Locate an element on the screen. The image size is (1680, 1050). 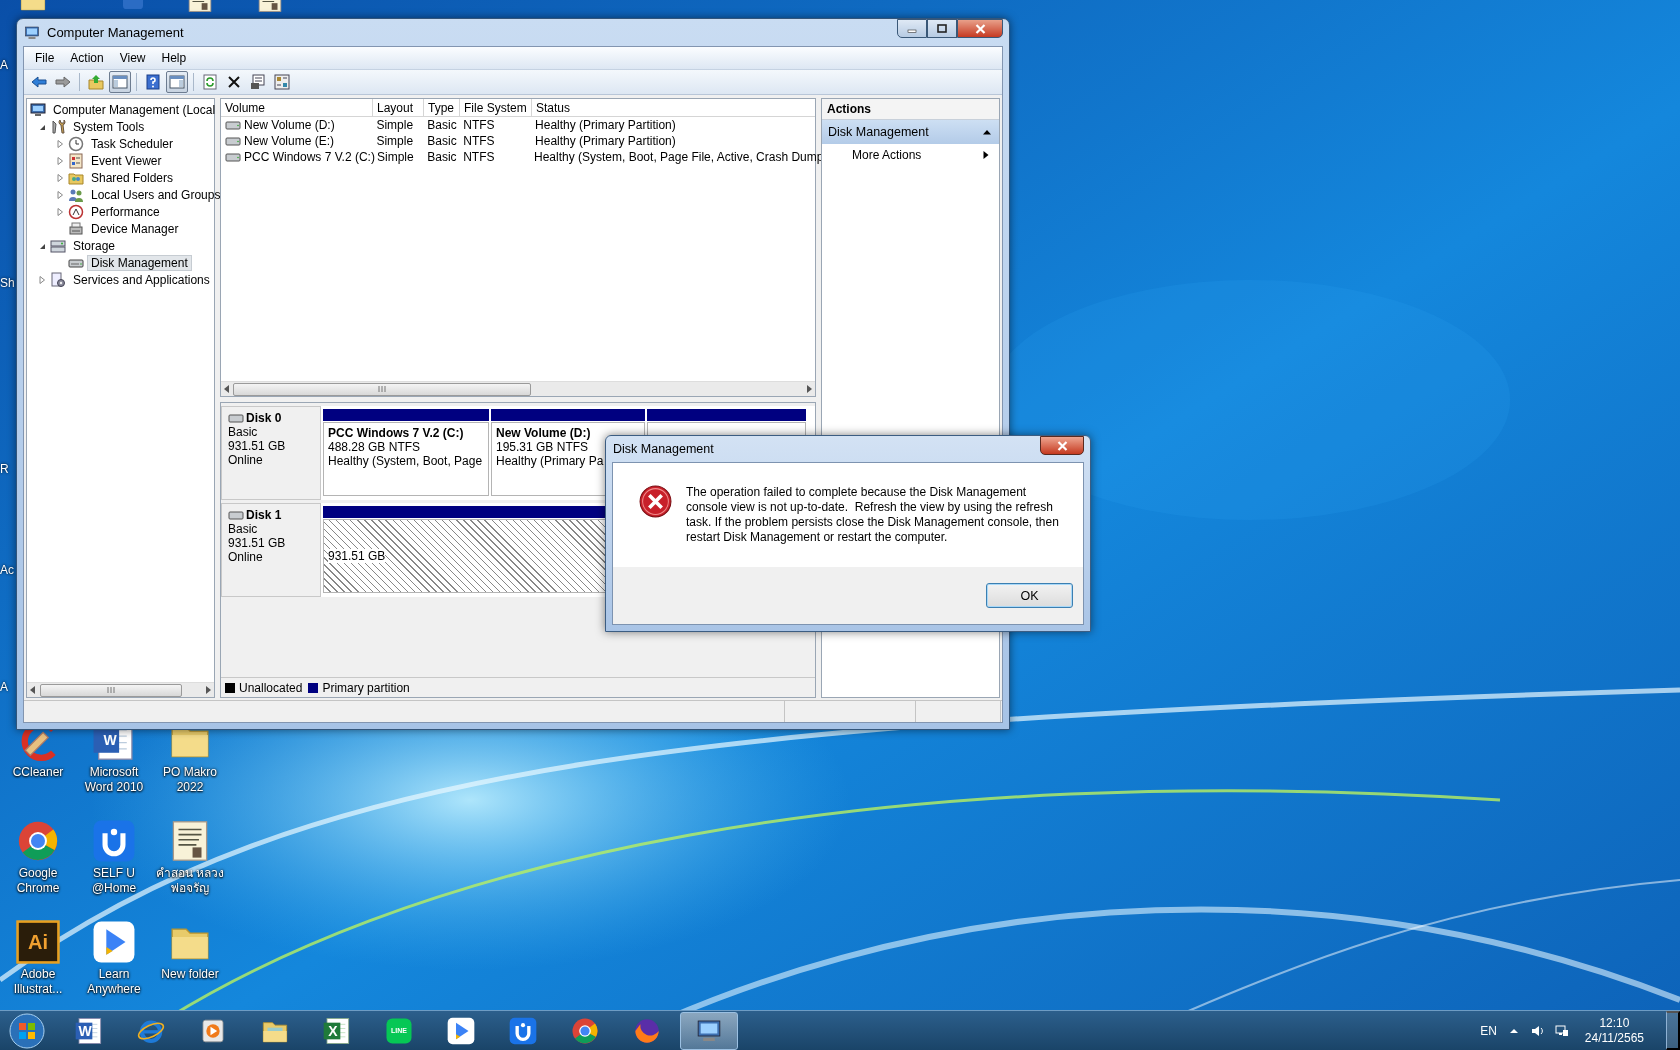
icon-label: CCleaner is located at coordinates (38, 772).